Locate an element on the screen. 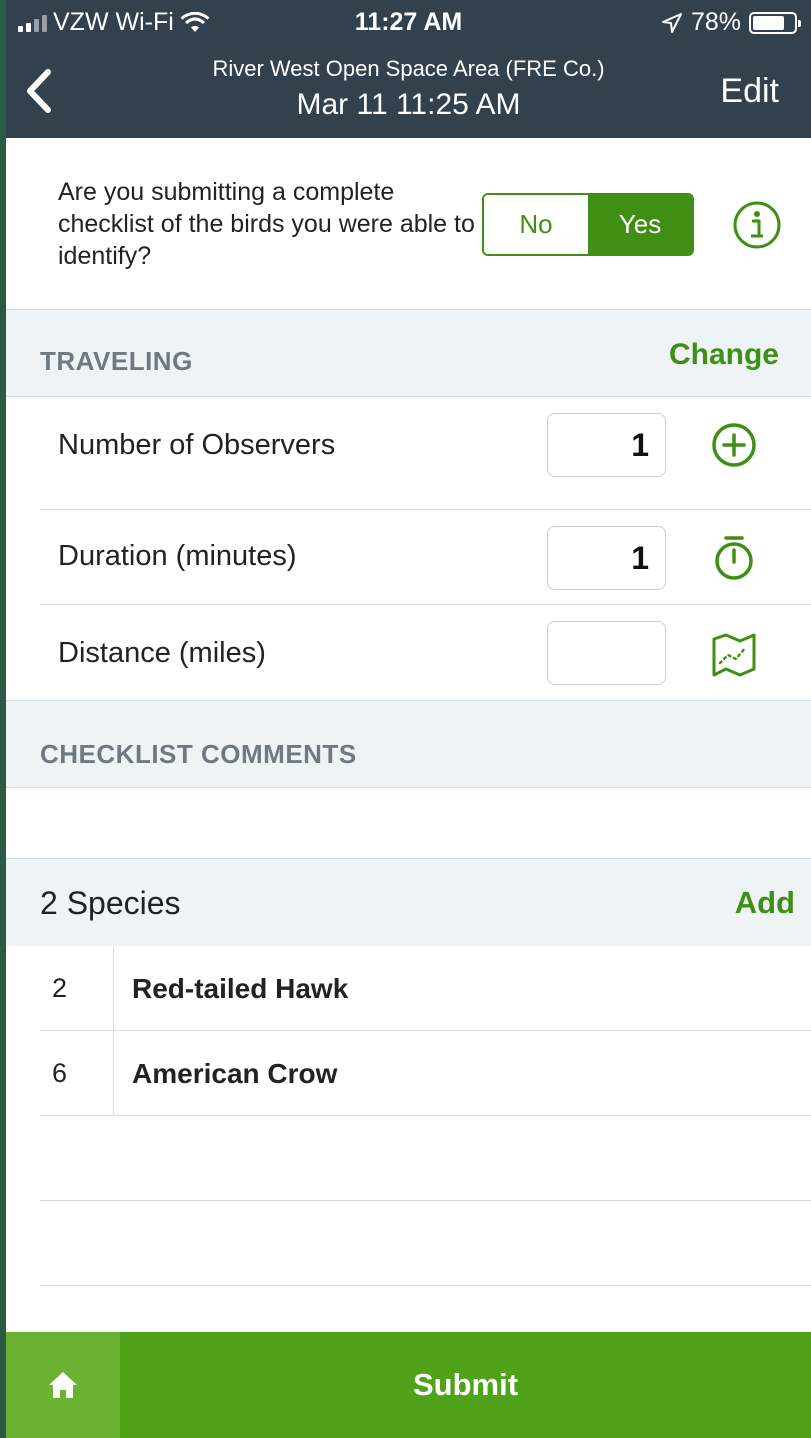 This screenshot has height=1438, width=811. species-section-header: 2 Species Add is located at coordinates (408, 902).